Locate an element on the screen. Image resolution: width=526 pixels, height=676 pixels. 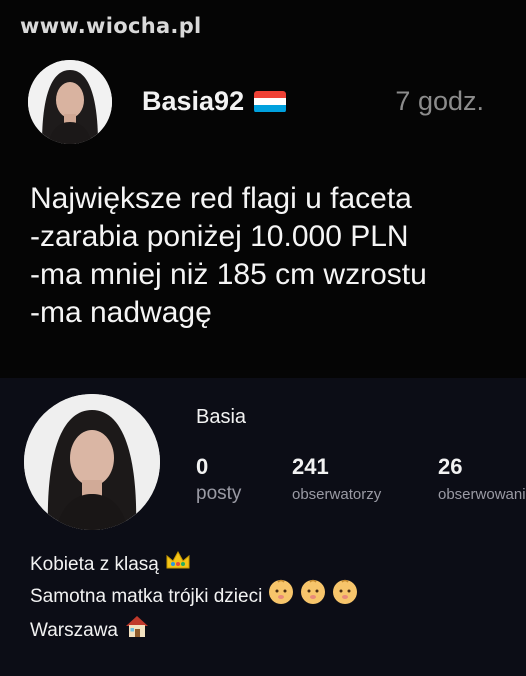
stat-following-label: obserwowani is located at coordinates (482, 494).